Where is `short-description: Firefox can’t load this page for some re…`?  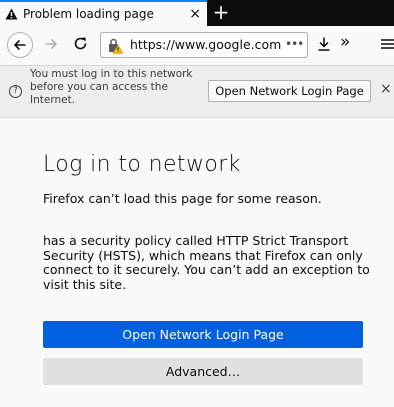
short-description: Firefox can’t load this page for some re… is located at coordinates (182, 198).